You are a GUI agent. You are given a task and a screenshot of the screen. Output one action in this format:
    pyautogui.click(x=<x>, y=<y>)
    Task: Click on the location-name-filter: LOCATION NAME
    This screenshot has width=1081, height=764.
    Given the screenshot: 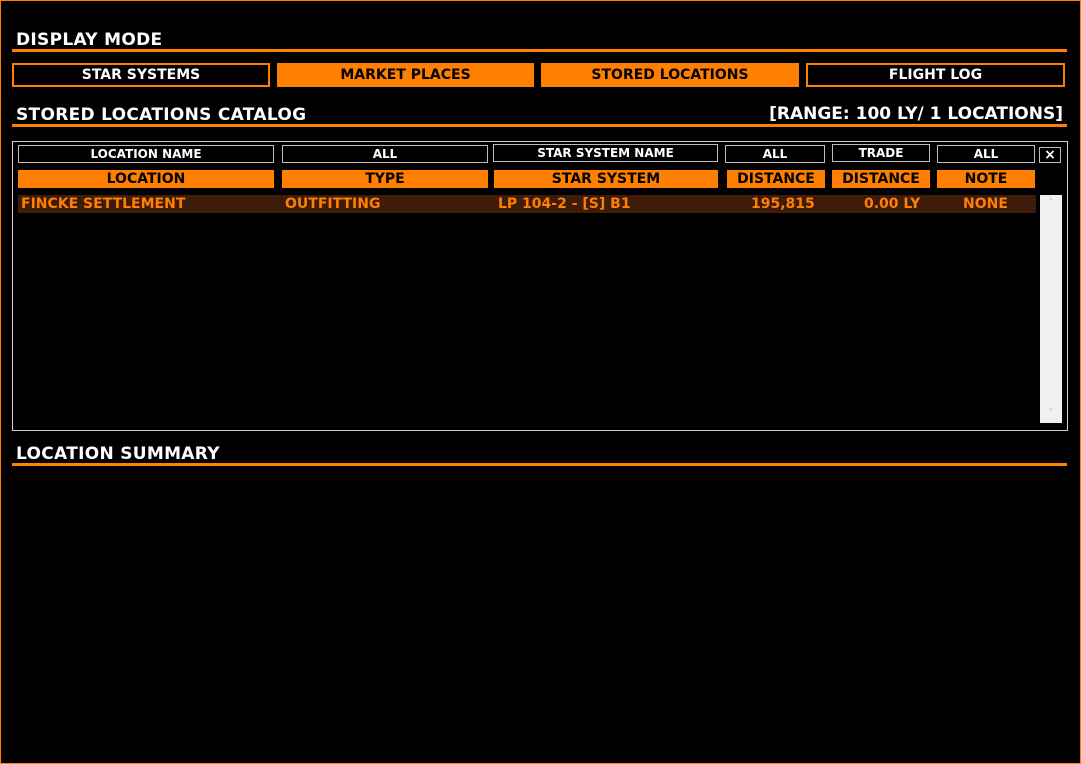 What is the action you would take?
    pyautogui.click(x=146, y=154)
    